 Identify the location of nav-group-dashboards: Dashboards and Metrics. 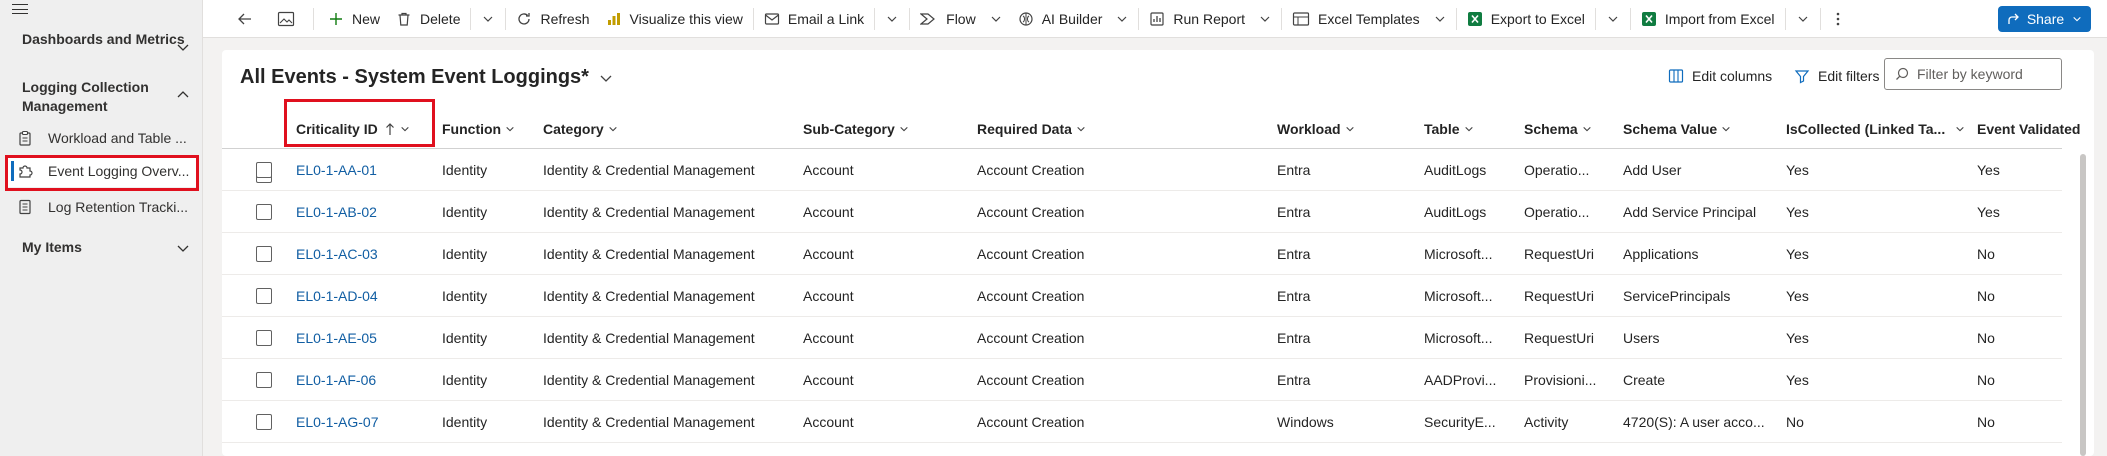
(106, 40).